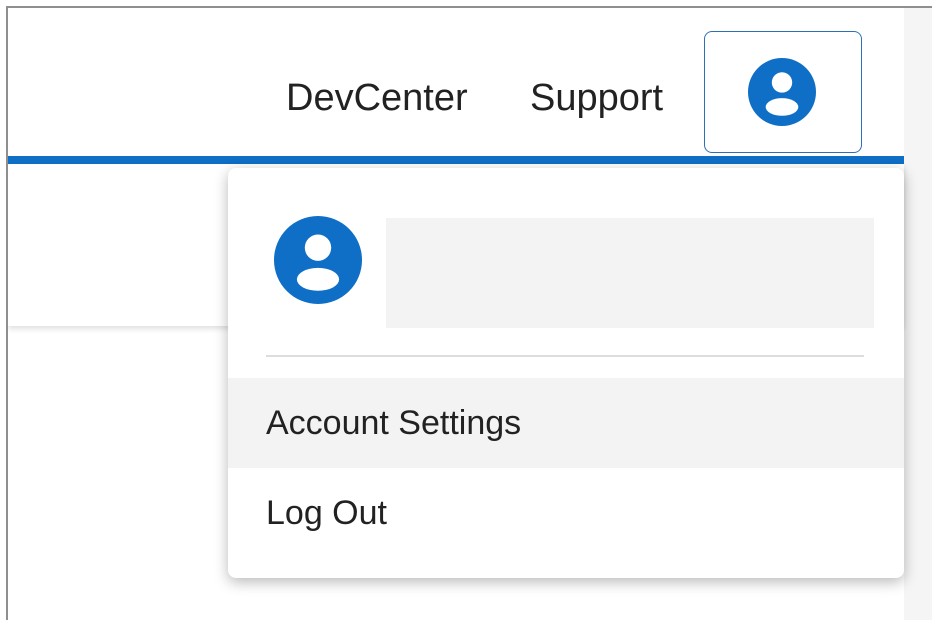 This screenshot has height=620, width=932. What do you see at coordinates (918, 314) in the screenshot?
I see `window-gutter` at bounding box center [918, 314].